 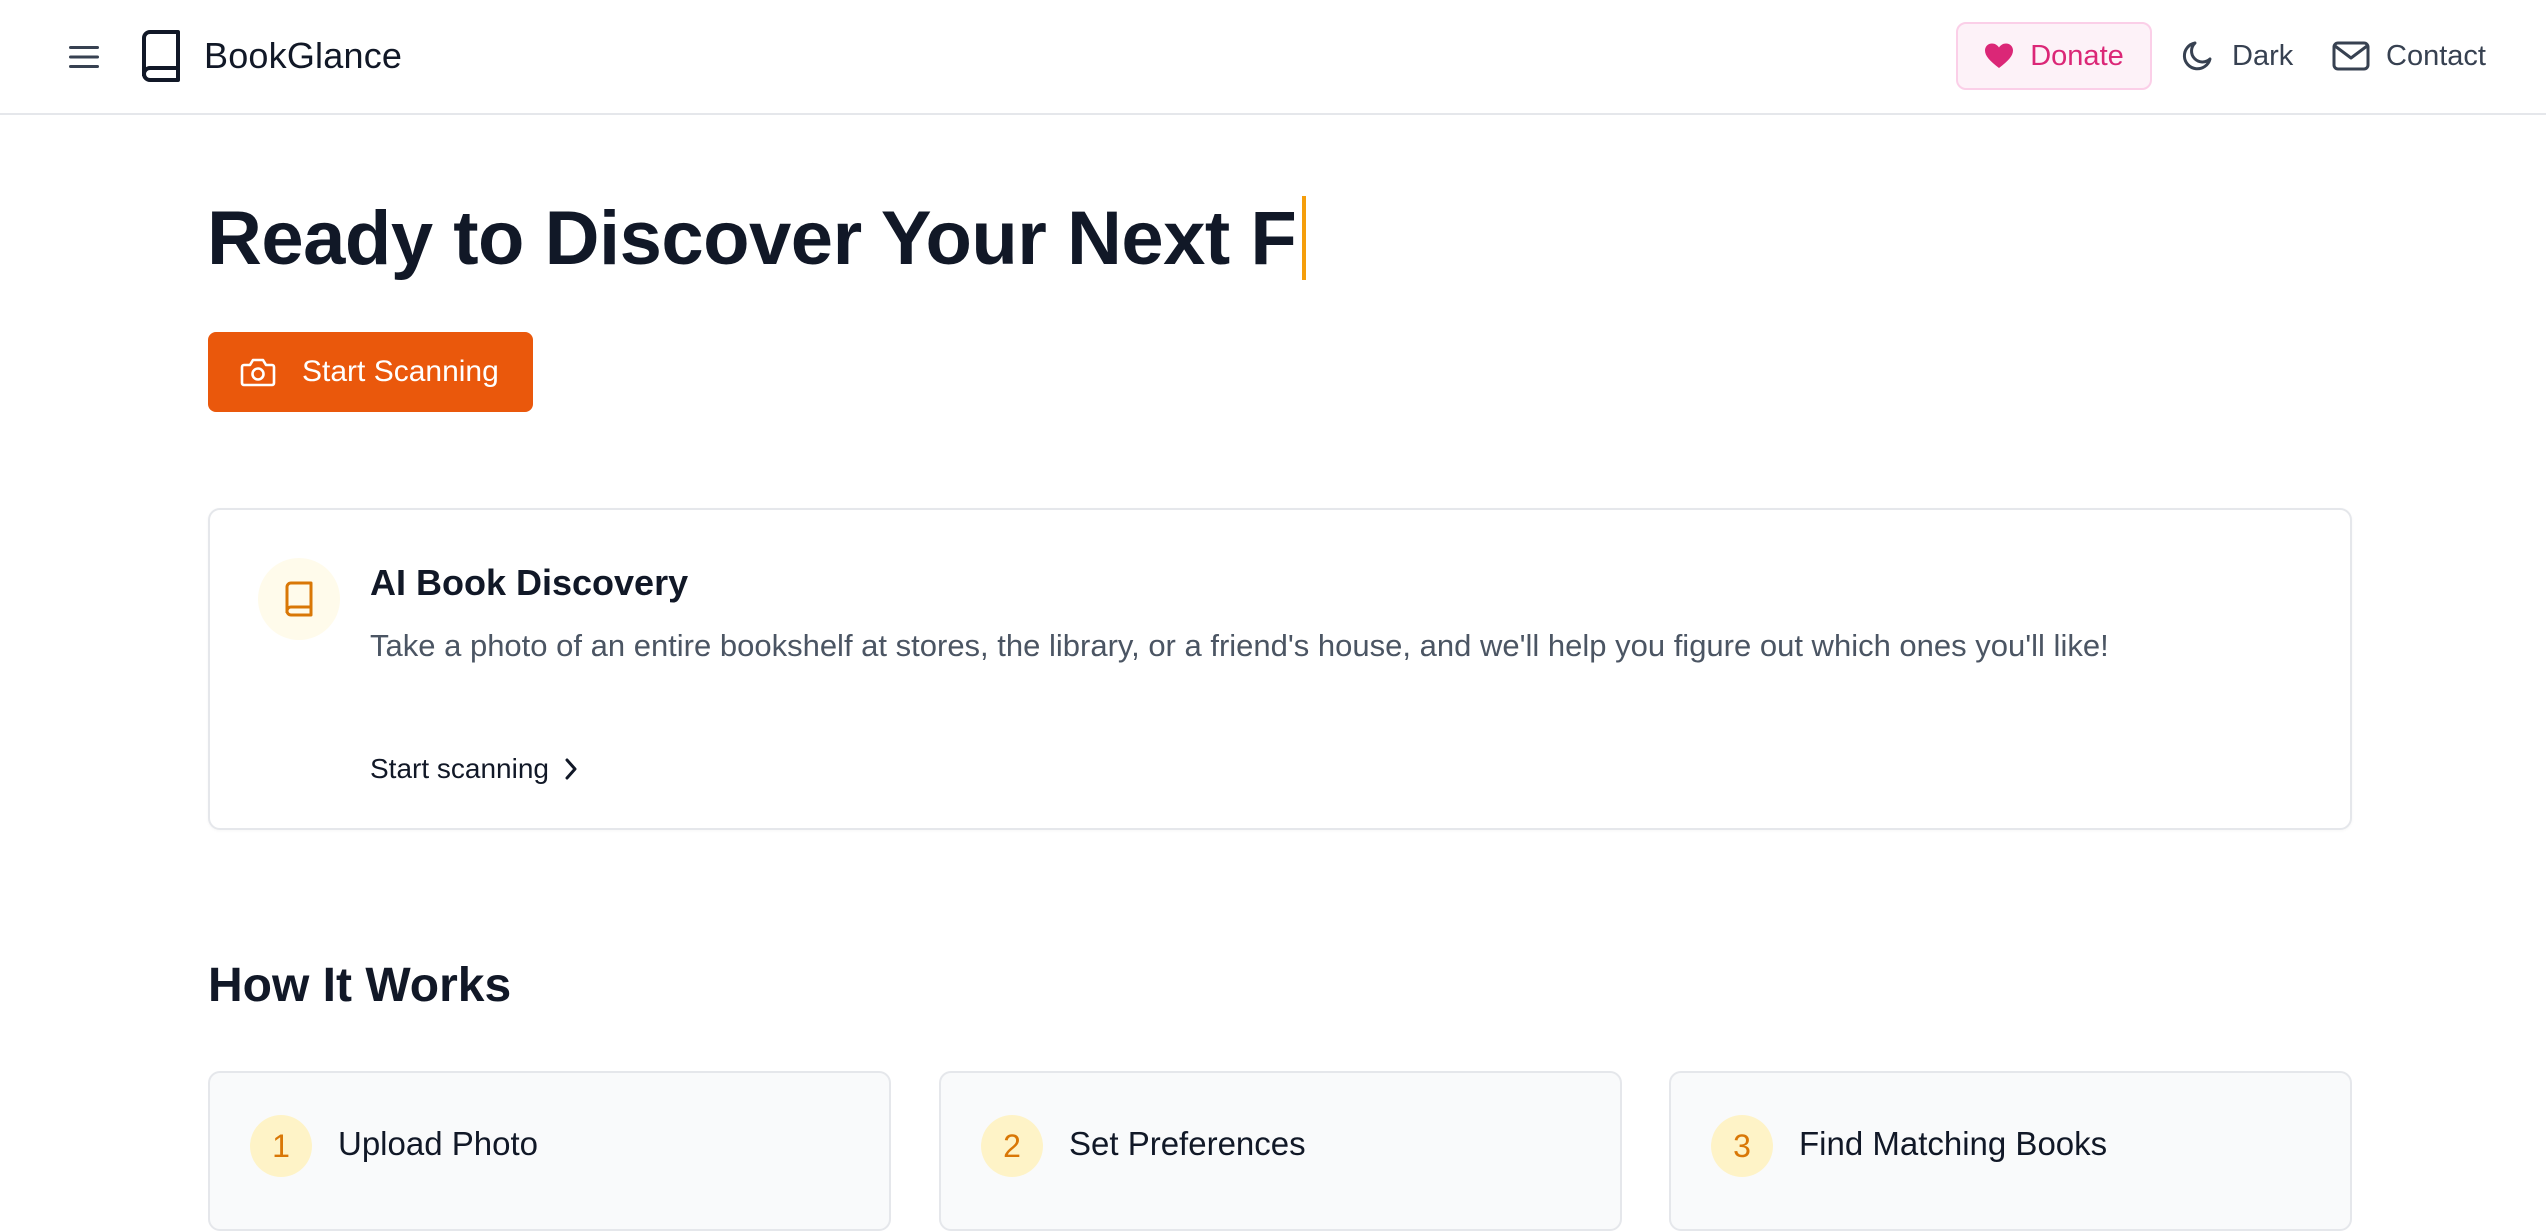 What do you see at coordinates (1999, 56) in the screenshot?
I see `heart-icon` at bounding box center [1999, 56].